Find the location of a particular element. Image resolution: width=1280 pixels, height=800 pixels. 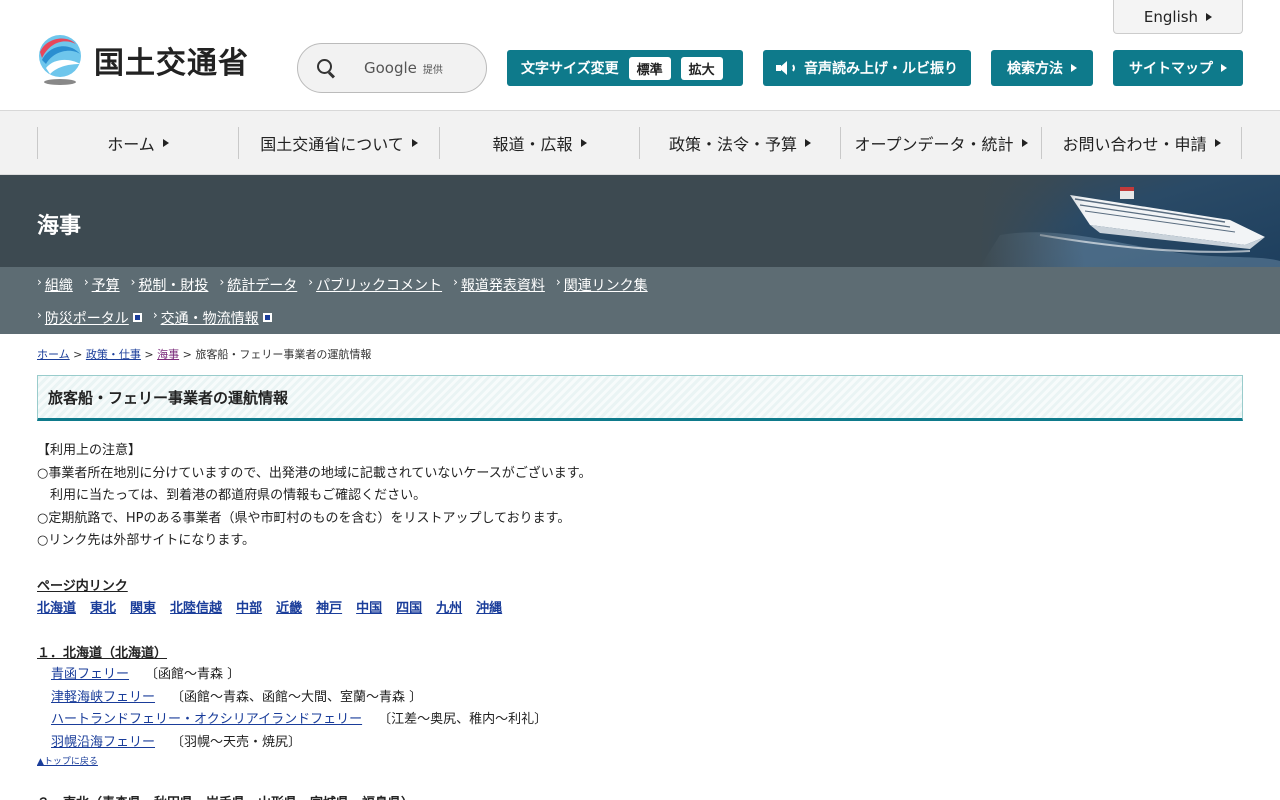

gnav-label: 国土交通省について is located at coordinates (332, 144).